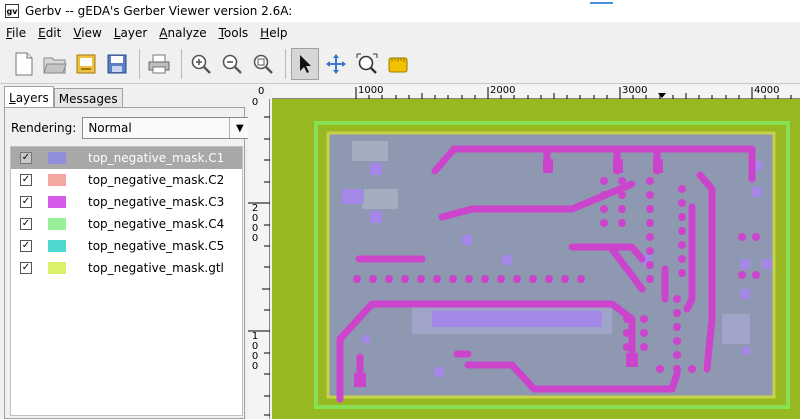 The width and height of the screenshot is (800, 419). What do you see at coordinates (156, 246) in the screenshot?
I see `layer-name: top_negative_mask.C5` at bounding box center [156, 246].